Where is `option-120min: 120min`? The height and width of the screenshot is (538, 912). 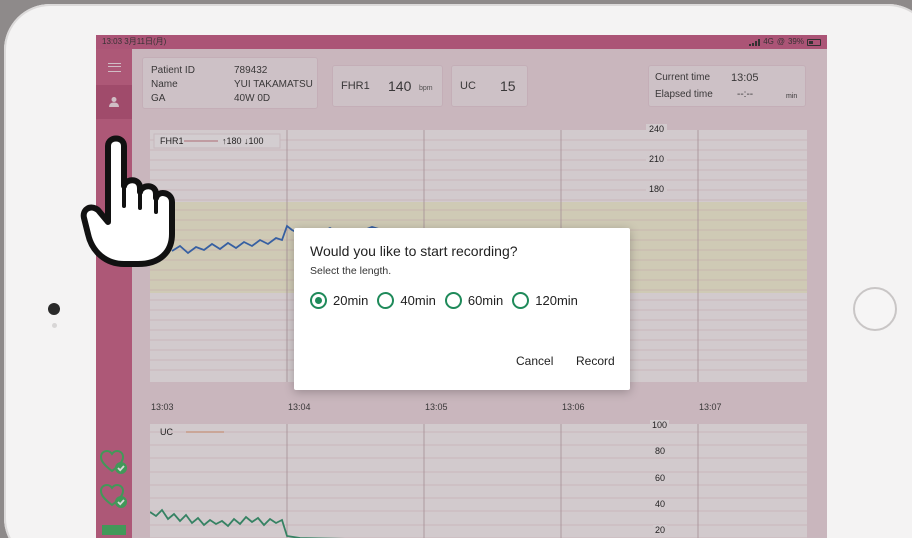 option-120min: 120min is located at coordinates (545, 300).